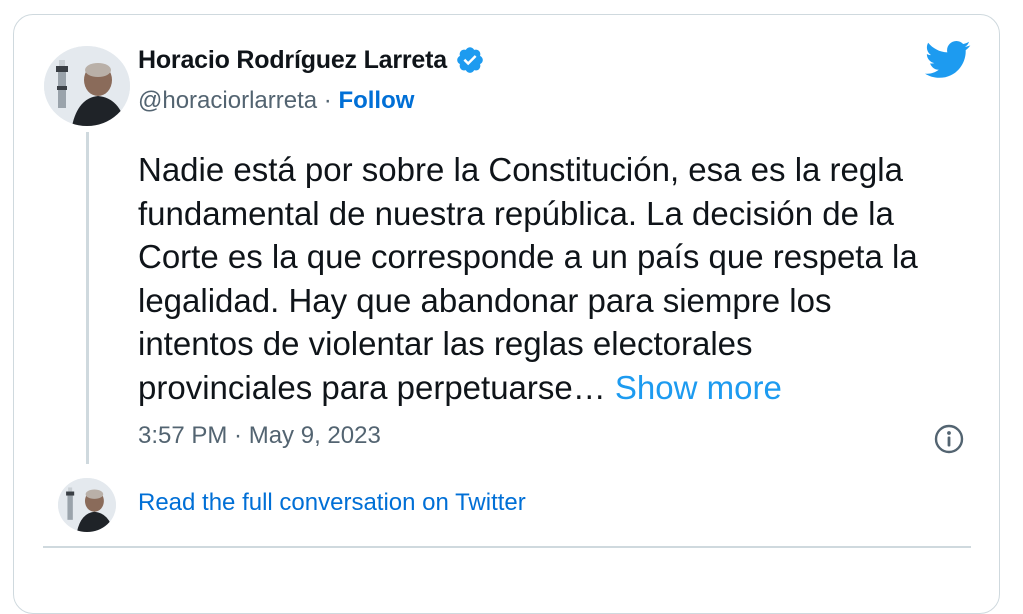 This screenshot has width=1023, height=614. I want to click on show-more-link: Show more, so click(698, 387).